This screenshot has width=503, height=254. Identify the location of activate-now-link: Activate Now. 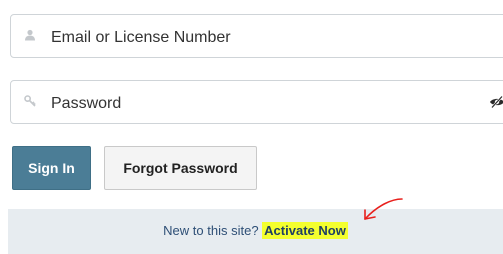
(305, 230).